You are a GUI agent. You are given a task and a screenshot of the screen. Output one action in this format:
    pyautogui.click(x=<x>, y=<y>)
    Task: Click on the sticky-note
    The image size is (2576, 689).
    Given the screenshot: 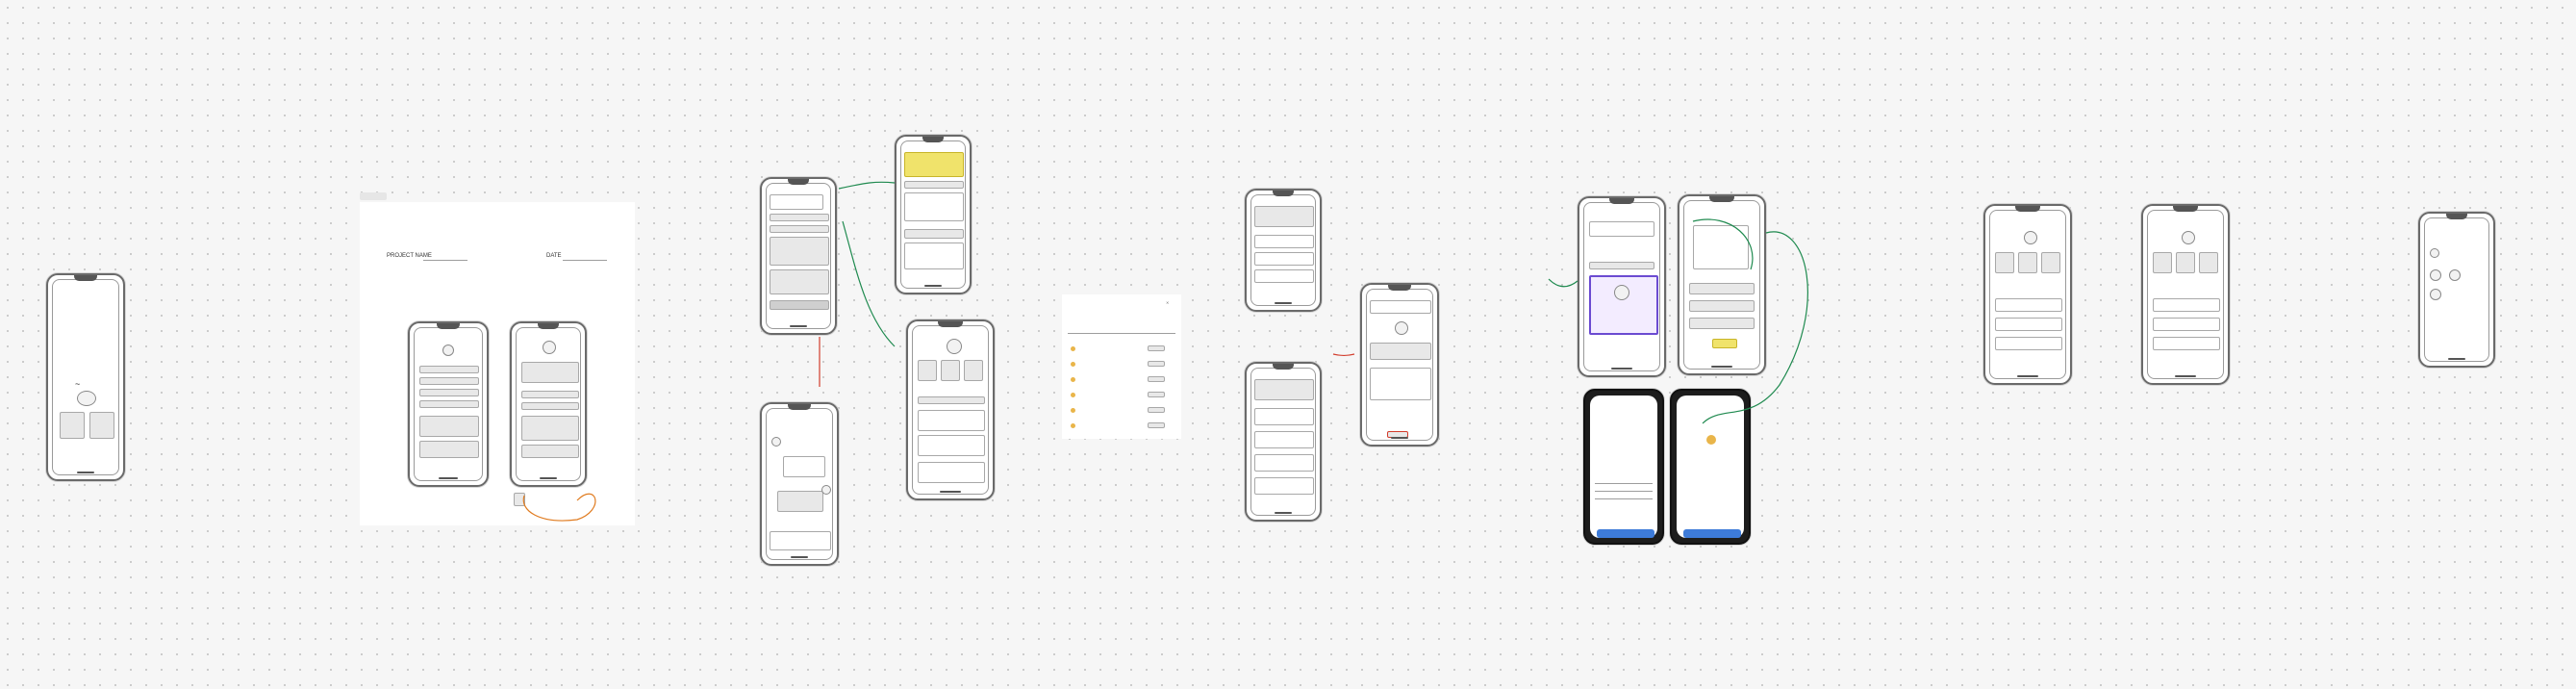 What is the action you would take?
    pyautogui.click(x=519, y=500)
    